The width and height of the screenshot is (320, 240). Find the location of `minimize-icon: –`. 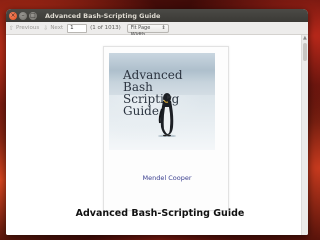

minimize-icon: – is located at coordinates (23, 15).